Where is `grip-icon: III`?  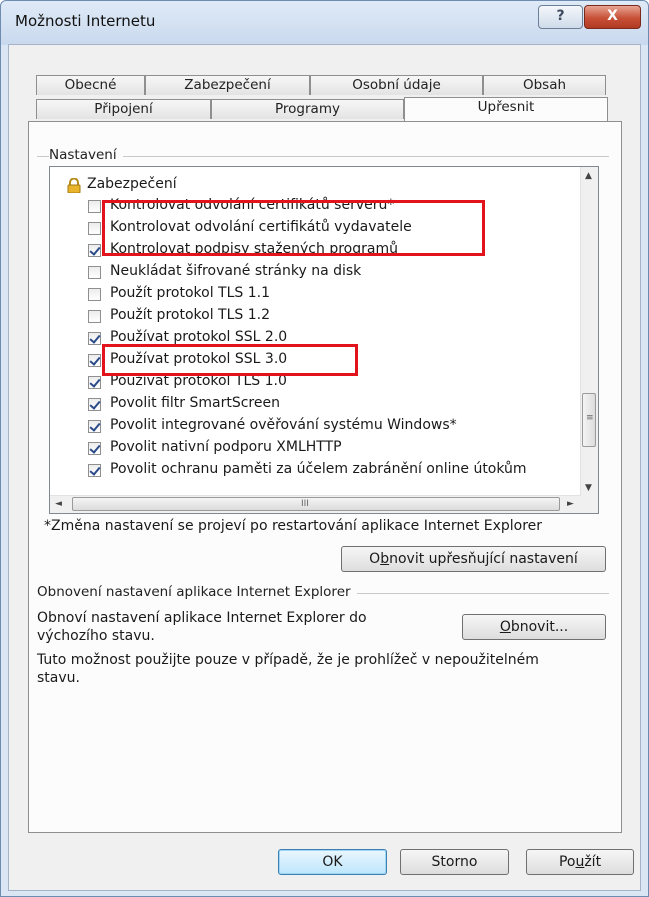
grip-icon: III is located at coordinates (305, 504).